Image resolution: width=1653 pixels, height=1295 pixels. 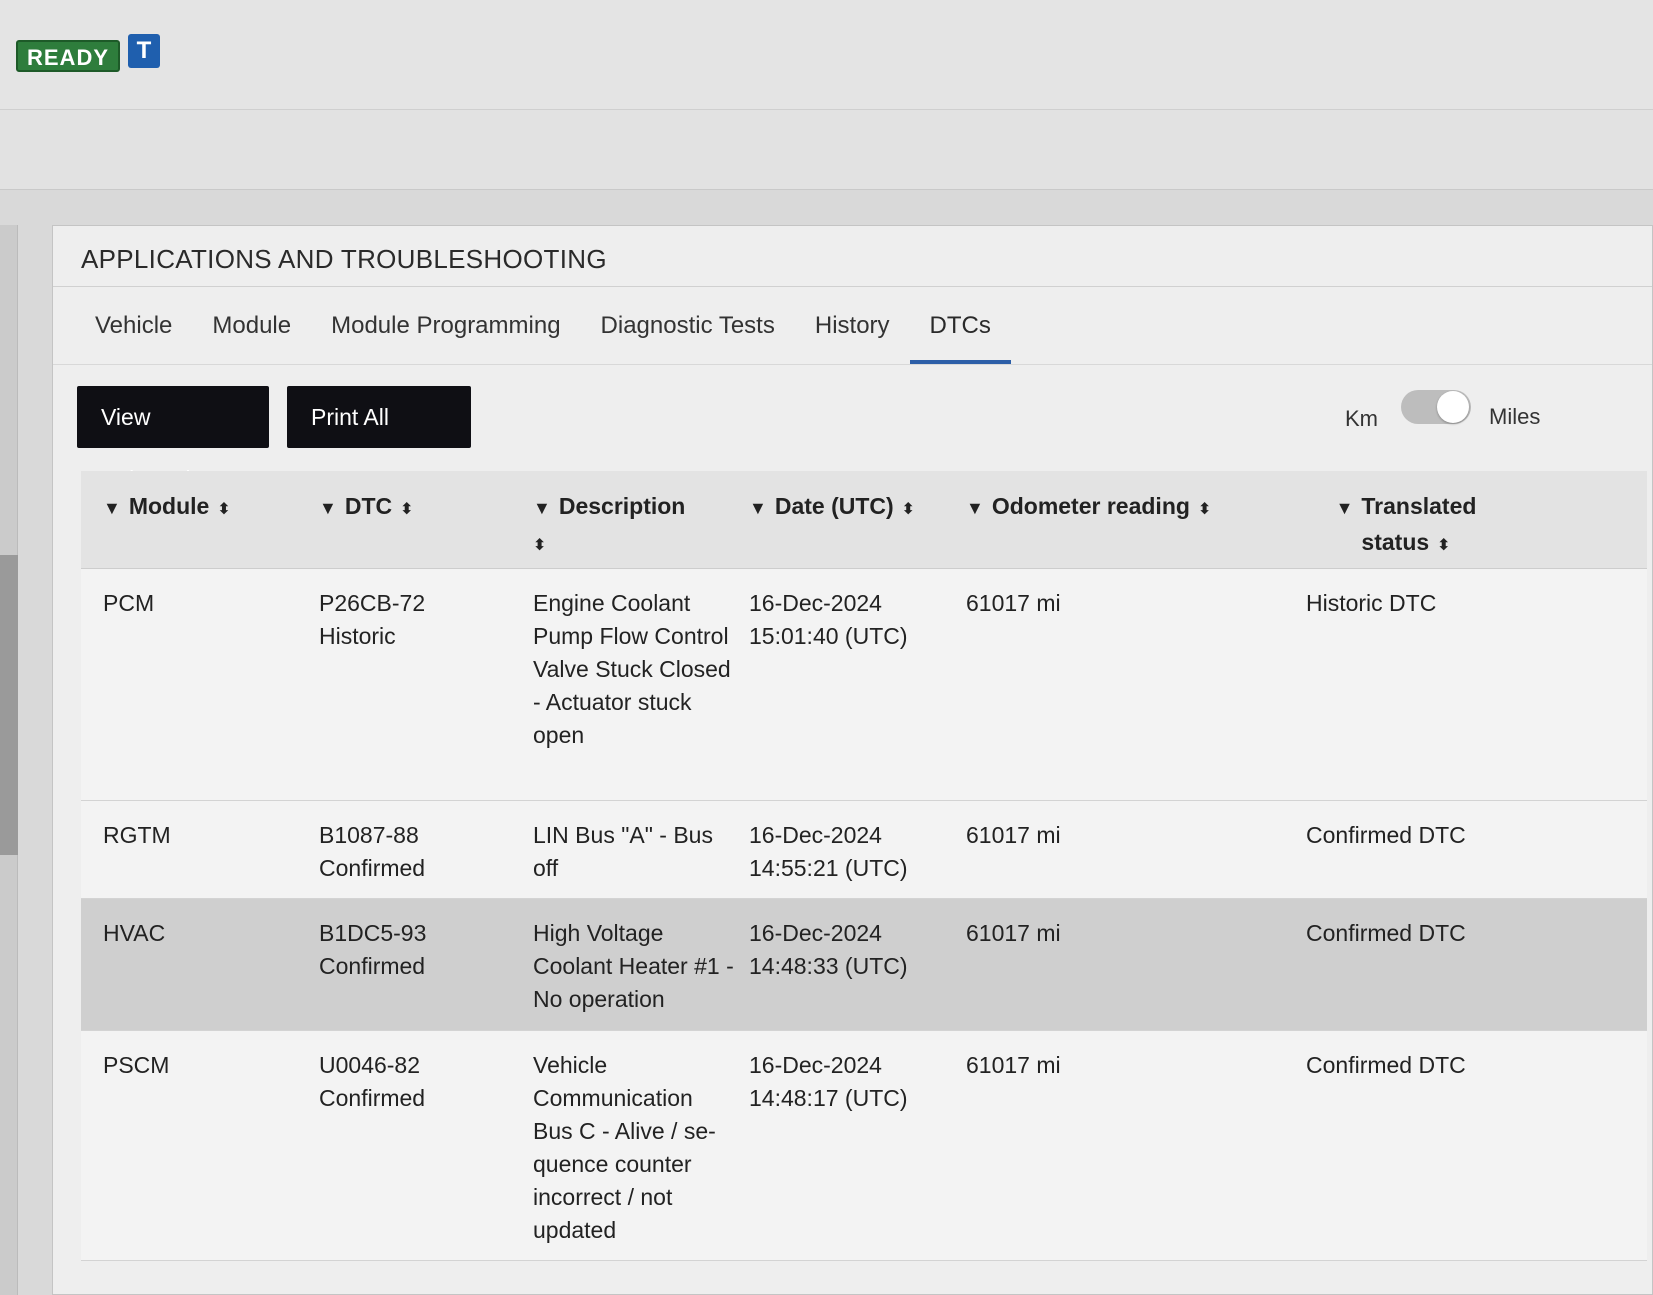 I want to click on tab-history: History, so click(x=852, y=334).